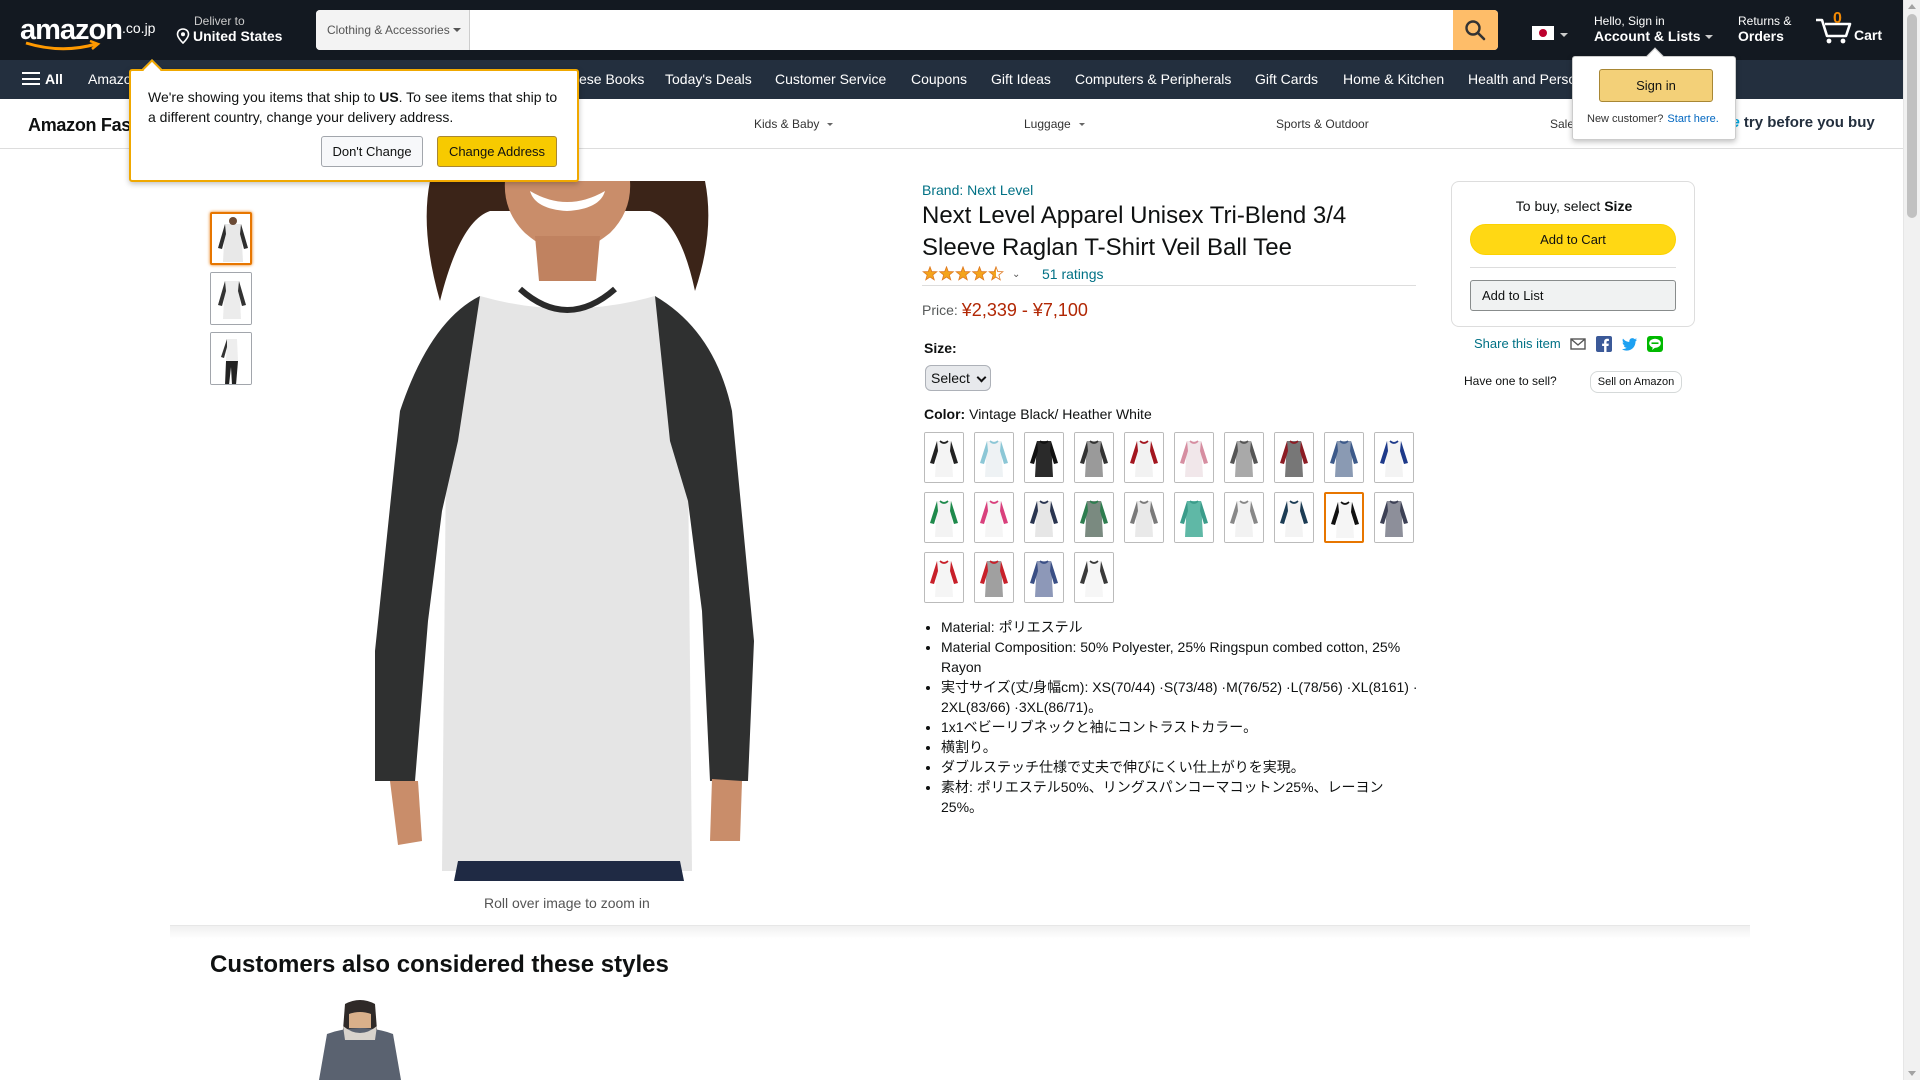 This screenshot has height=1080, width=1920. I want to click on hoodie-image, so click(360, 1040).